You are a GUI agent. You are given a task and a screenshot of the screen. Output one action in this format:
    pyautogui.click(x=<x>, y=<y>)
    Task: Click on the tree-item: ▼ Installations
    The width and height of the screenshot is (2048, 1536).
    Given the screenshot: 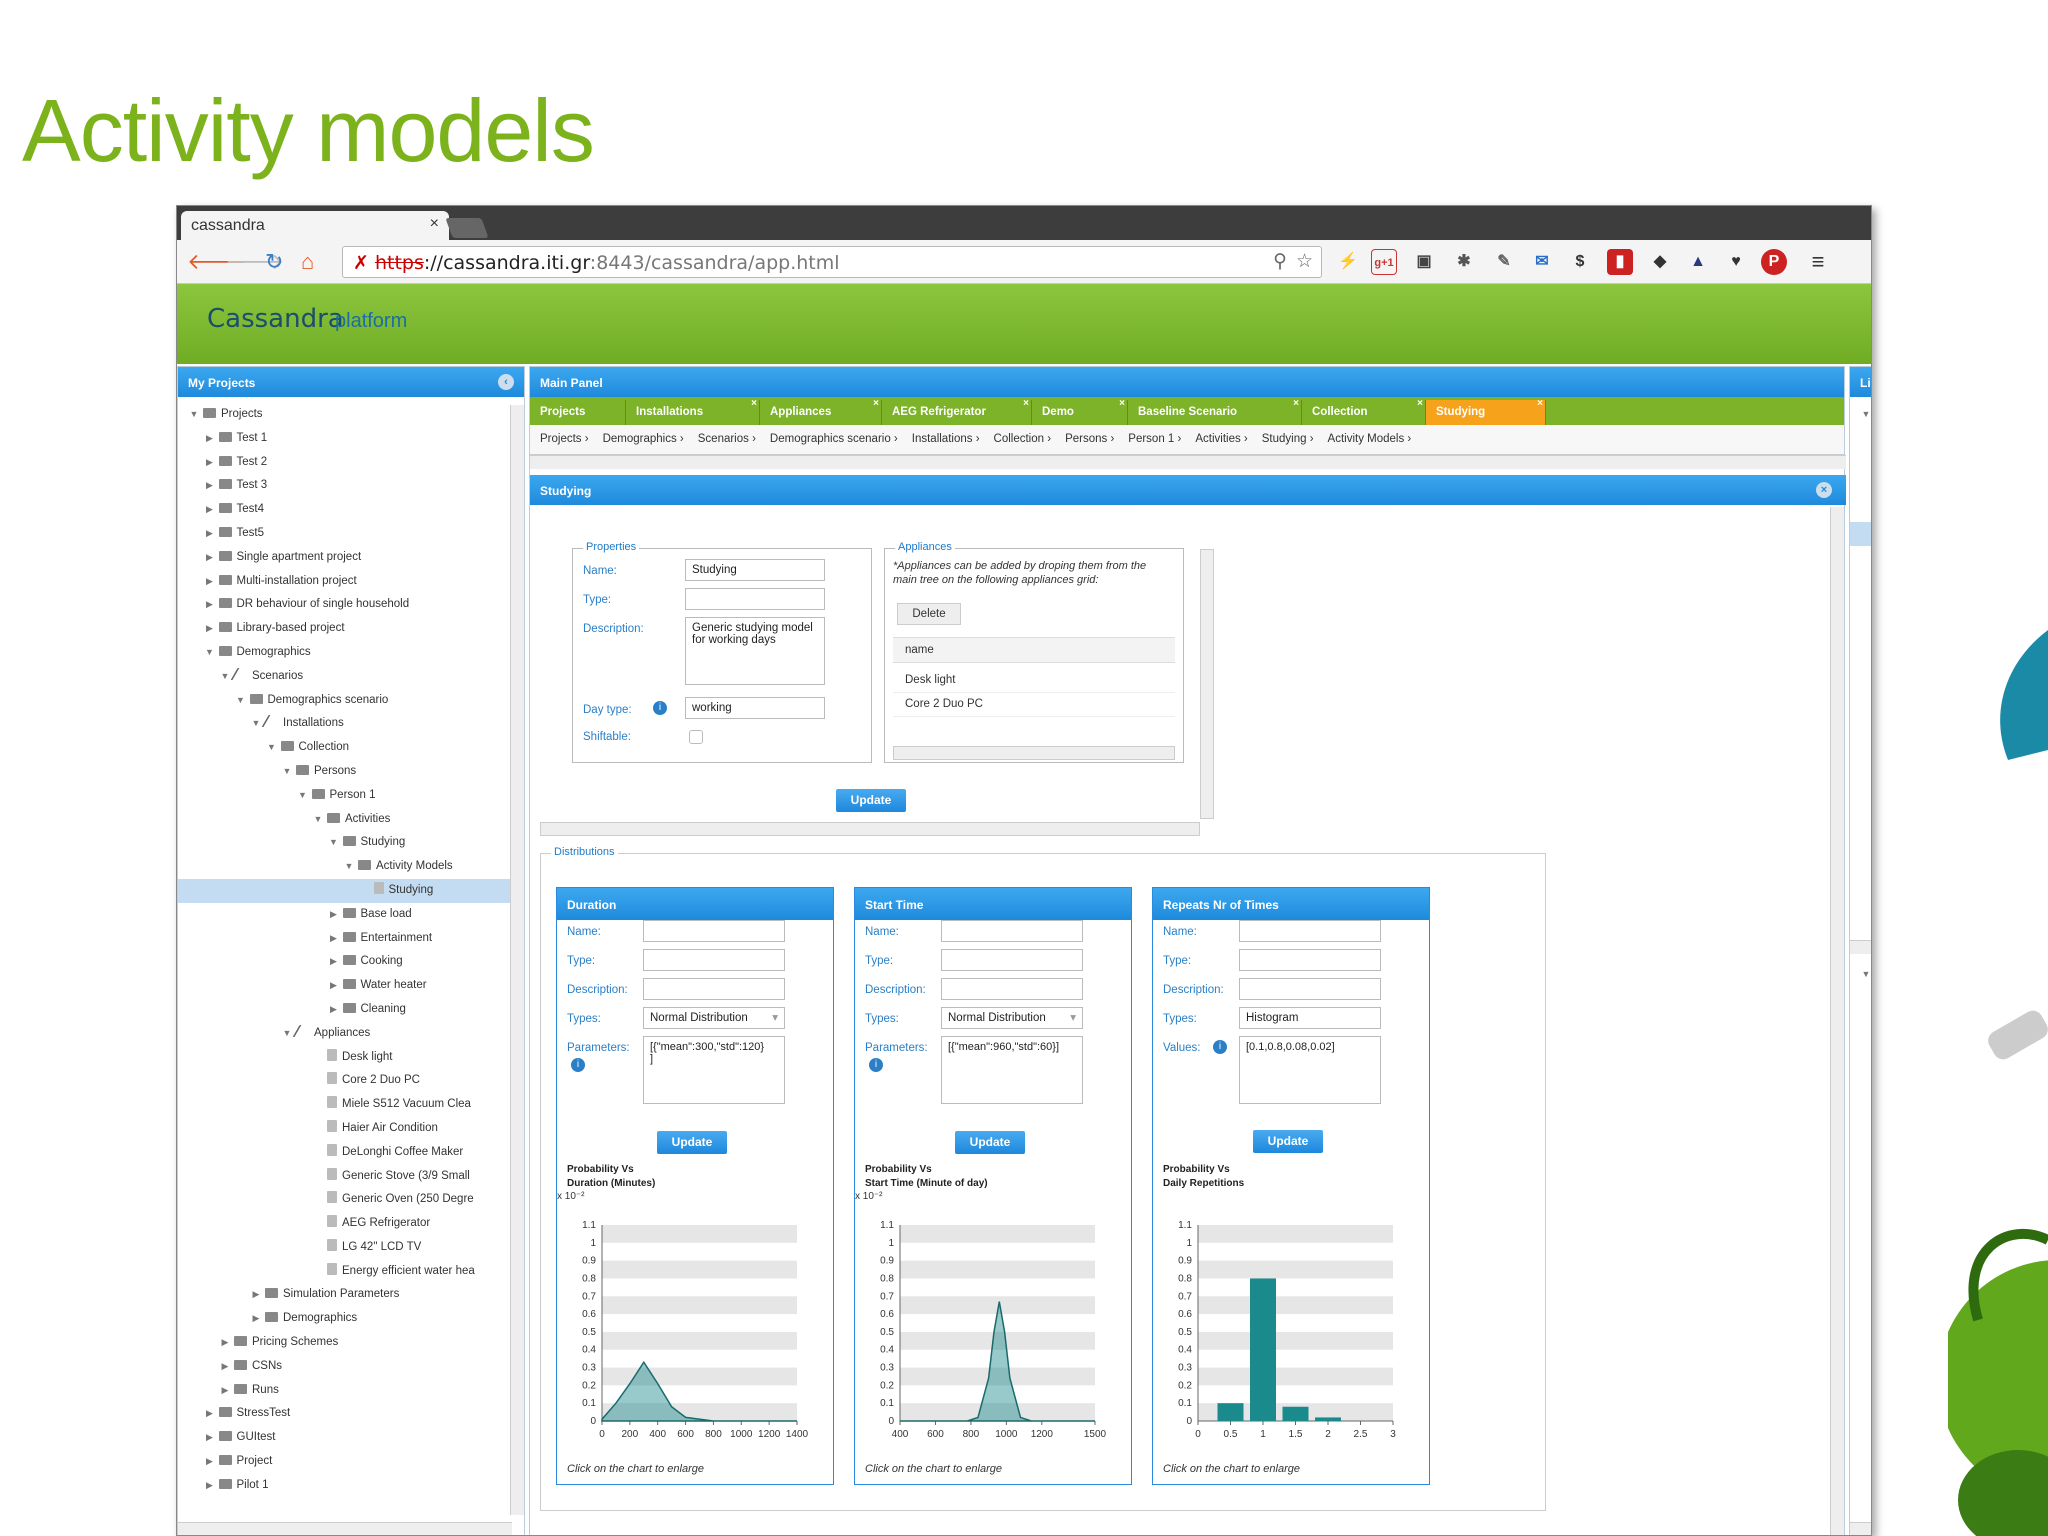 What is the action you would take?
    pyautogui.click(x=351, y=724)
    